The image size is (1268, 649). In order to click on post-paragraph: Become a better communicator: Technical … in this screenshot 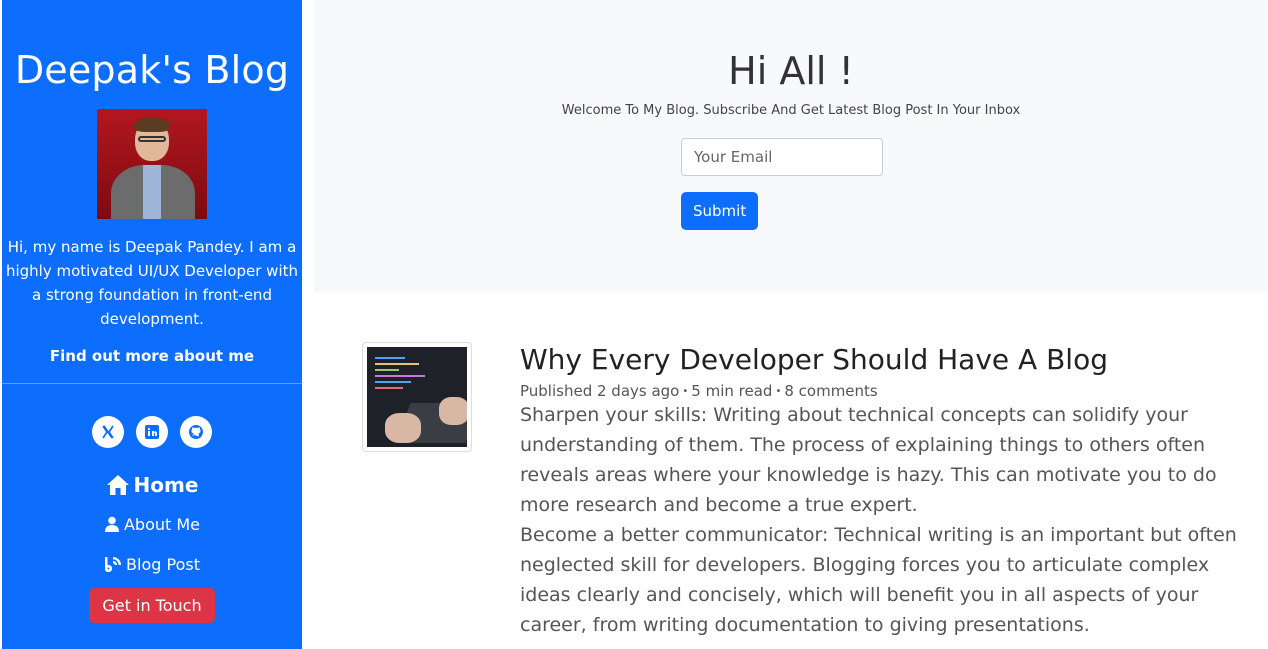, I will do `click(878, 580)`.